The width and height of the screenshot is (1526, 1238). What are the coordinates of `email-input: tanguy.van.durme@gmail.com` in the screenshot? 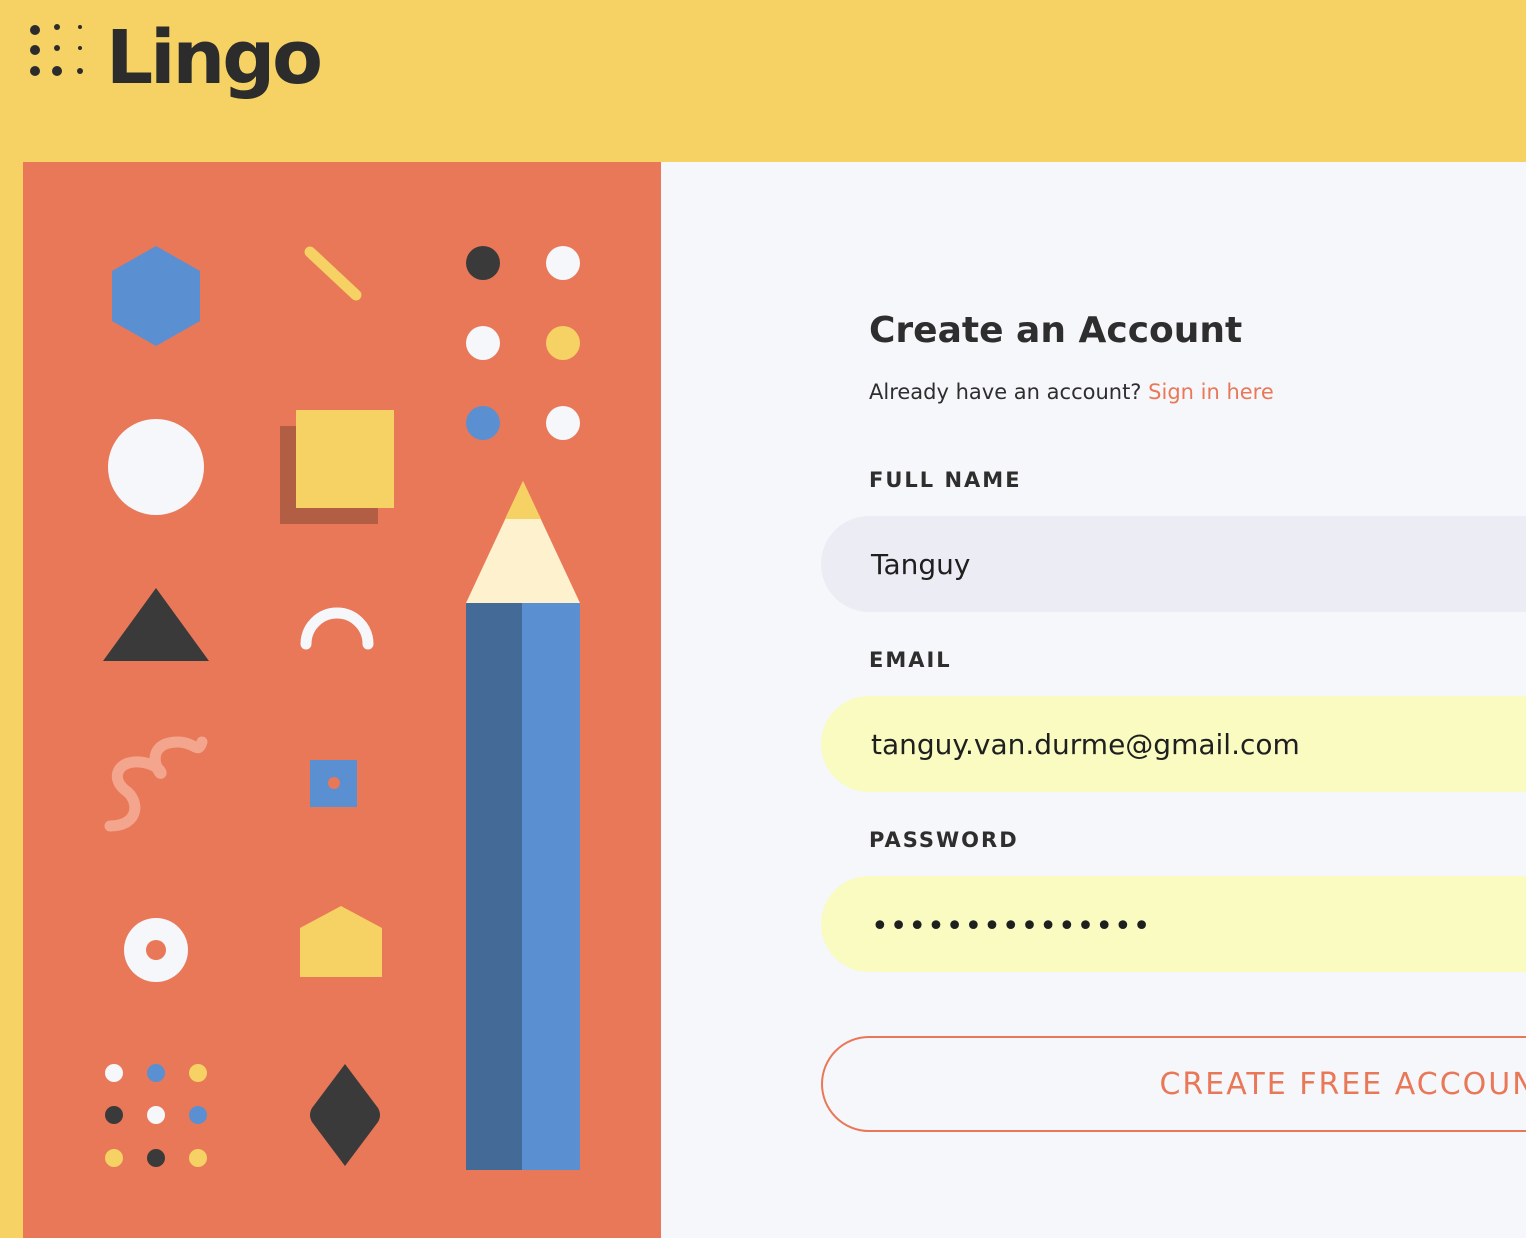 It's located at (1173, 744).